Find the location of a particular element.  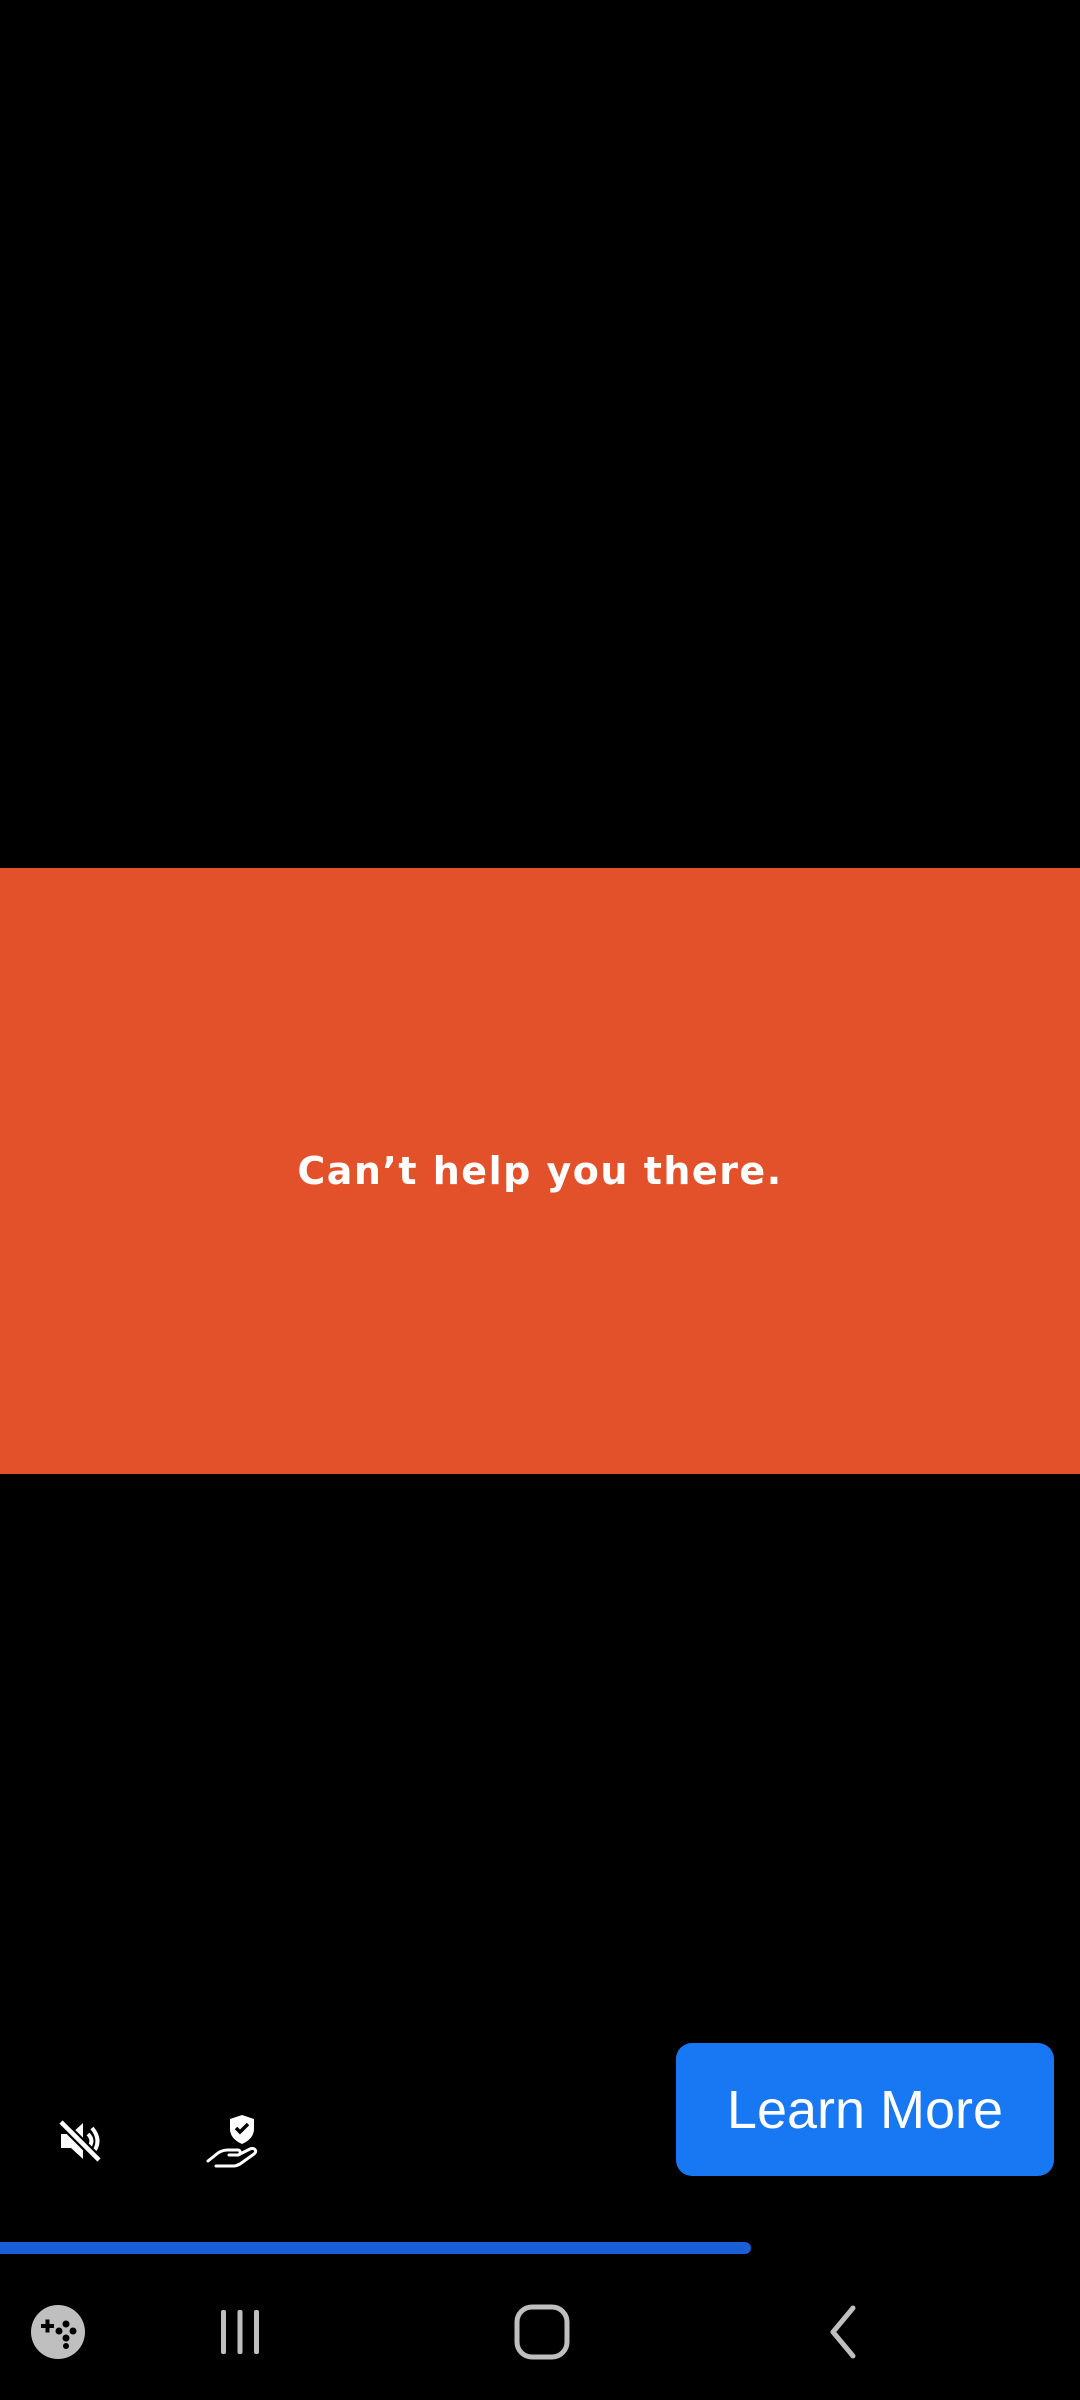

recent-apps-icon is located at coordinates (240, 2332).